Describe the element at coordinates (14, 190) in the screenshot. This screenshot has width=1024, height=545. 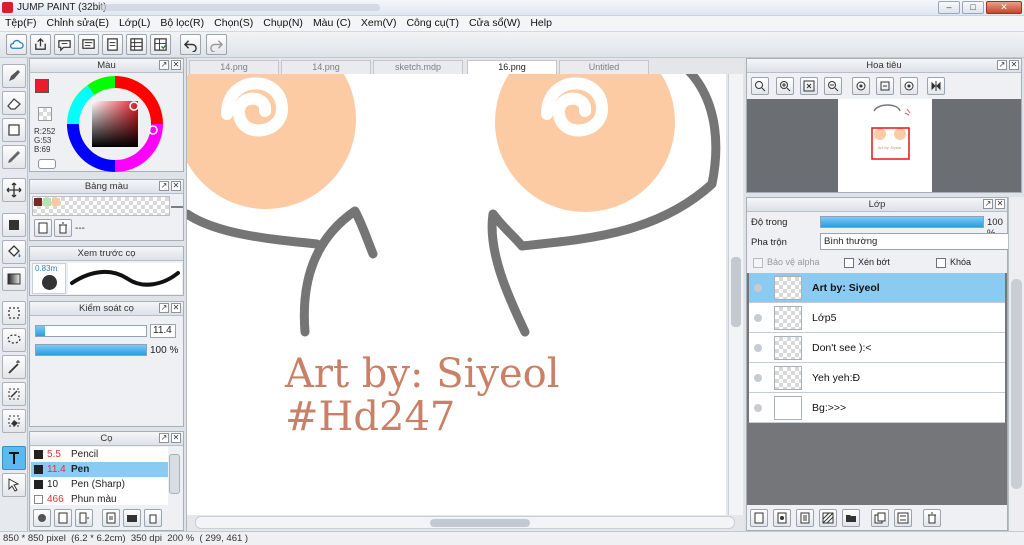
I see `move-tool-icon` at that location.